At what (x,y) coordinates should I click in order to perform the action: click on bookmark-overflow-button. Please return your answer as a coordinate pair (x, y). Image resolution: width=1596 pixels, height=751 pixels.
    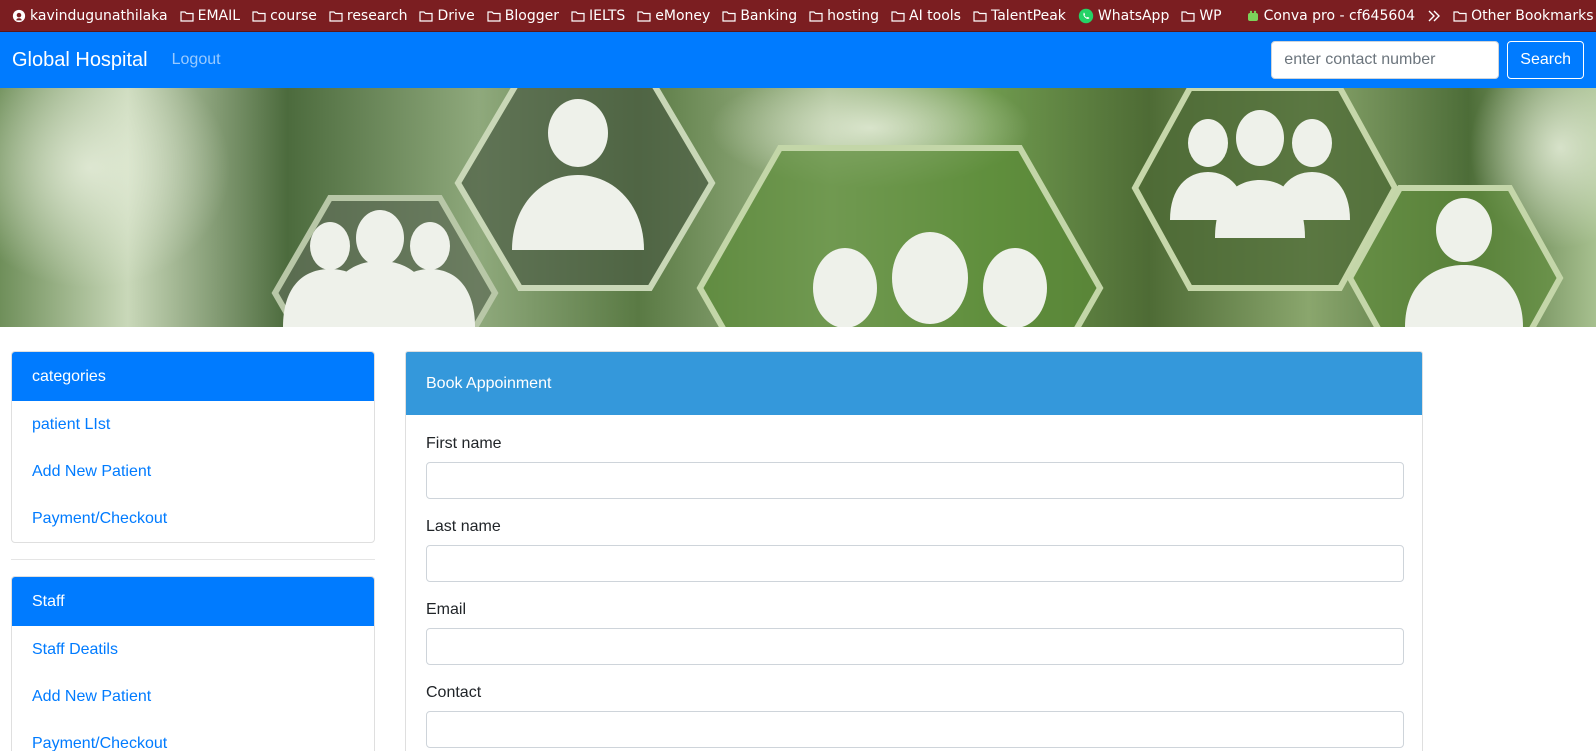
    Looking at the image, I should click on (1434, 16).